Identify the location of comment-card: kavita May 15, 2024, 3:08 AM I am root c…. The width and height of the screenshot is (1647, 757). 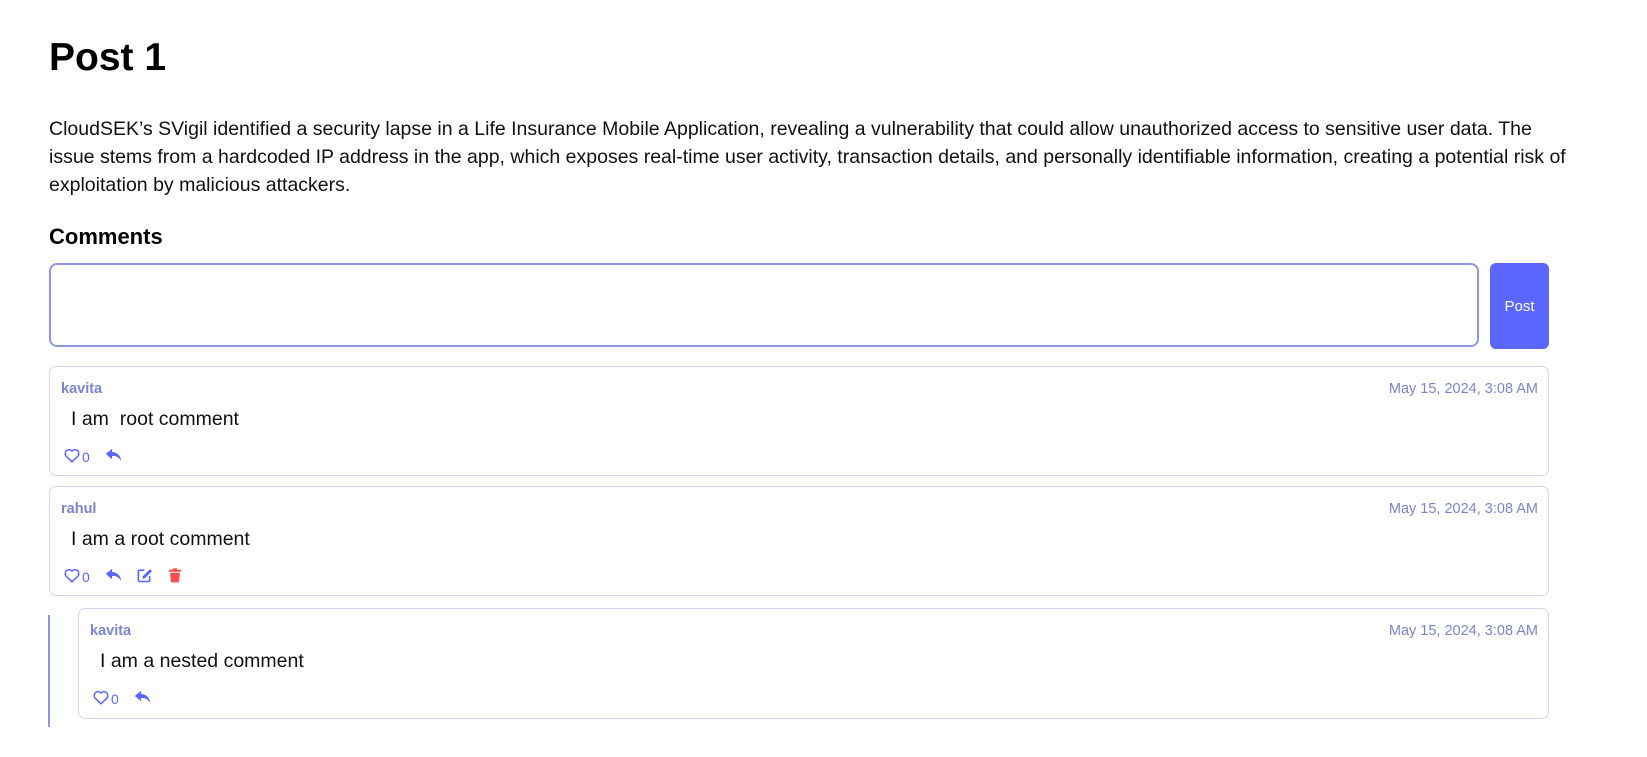
(799, 421).